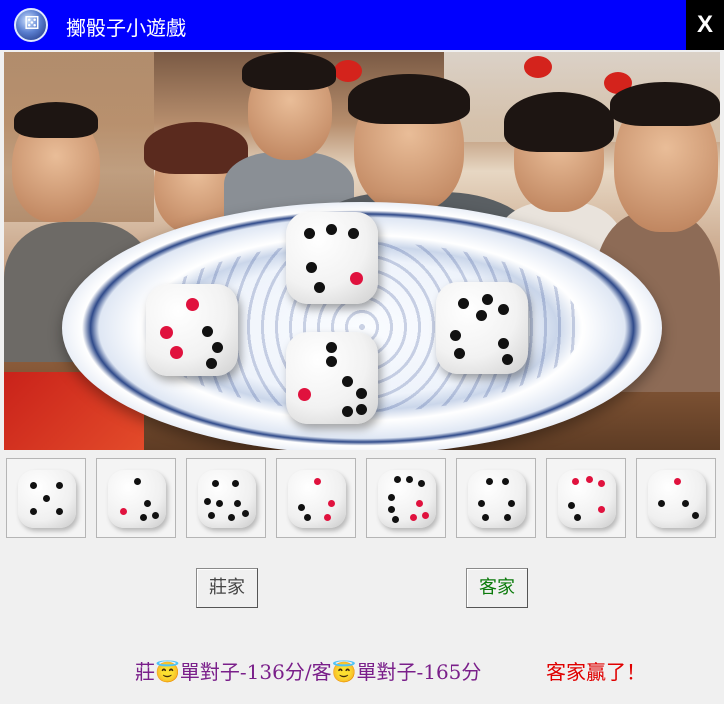  Describe the element at coordinates (126, 28) in the screenshot. I see `window-title: 擲骰子小遊戲` at that location.